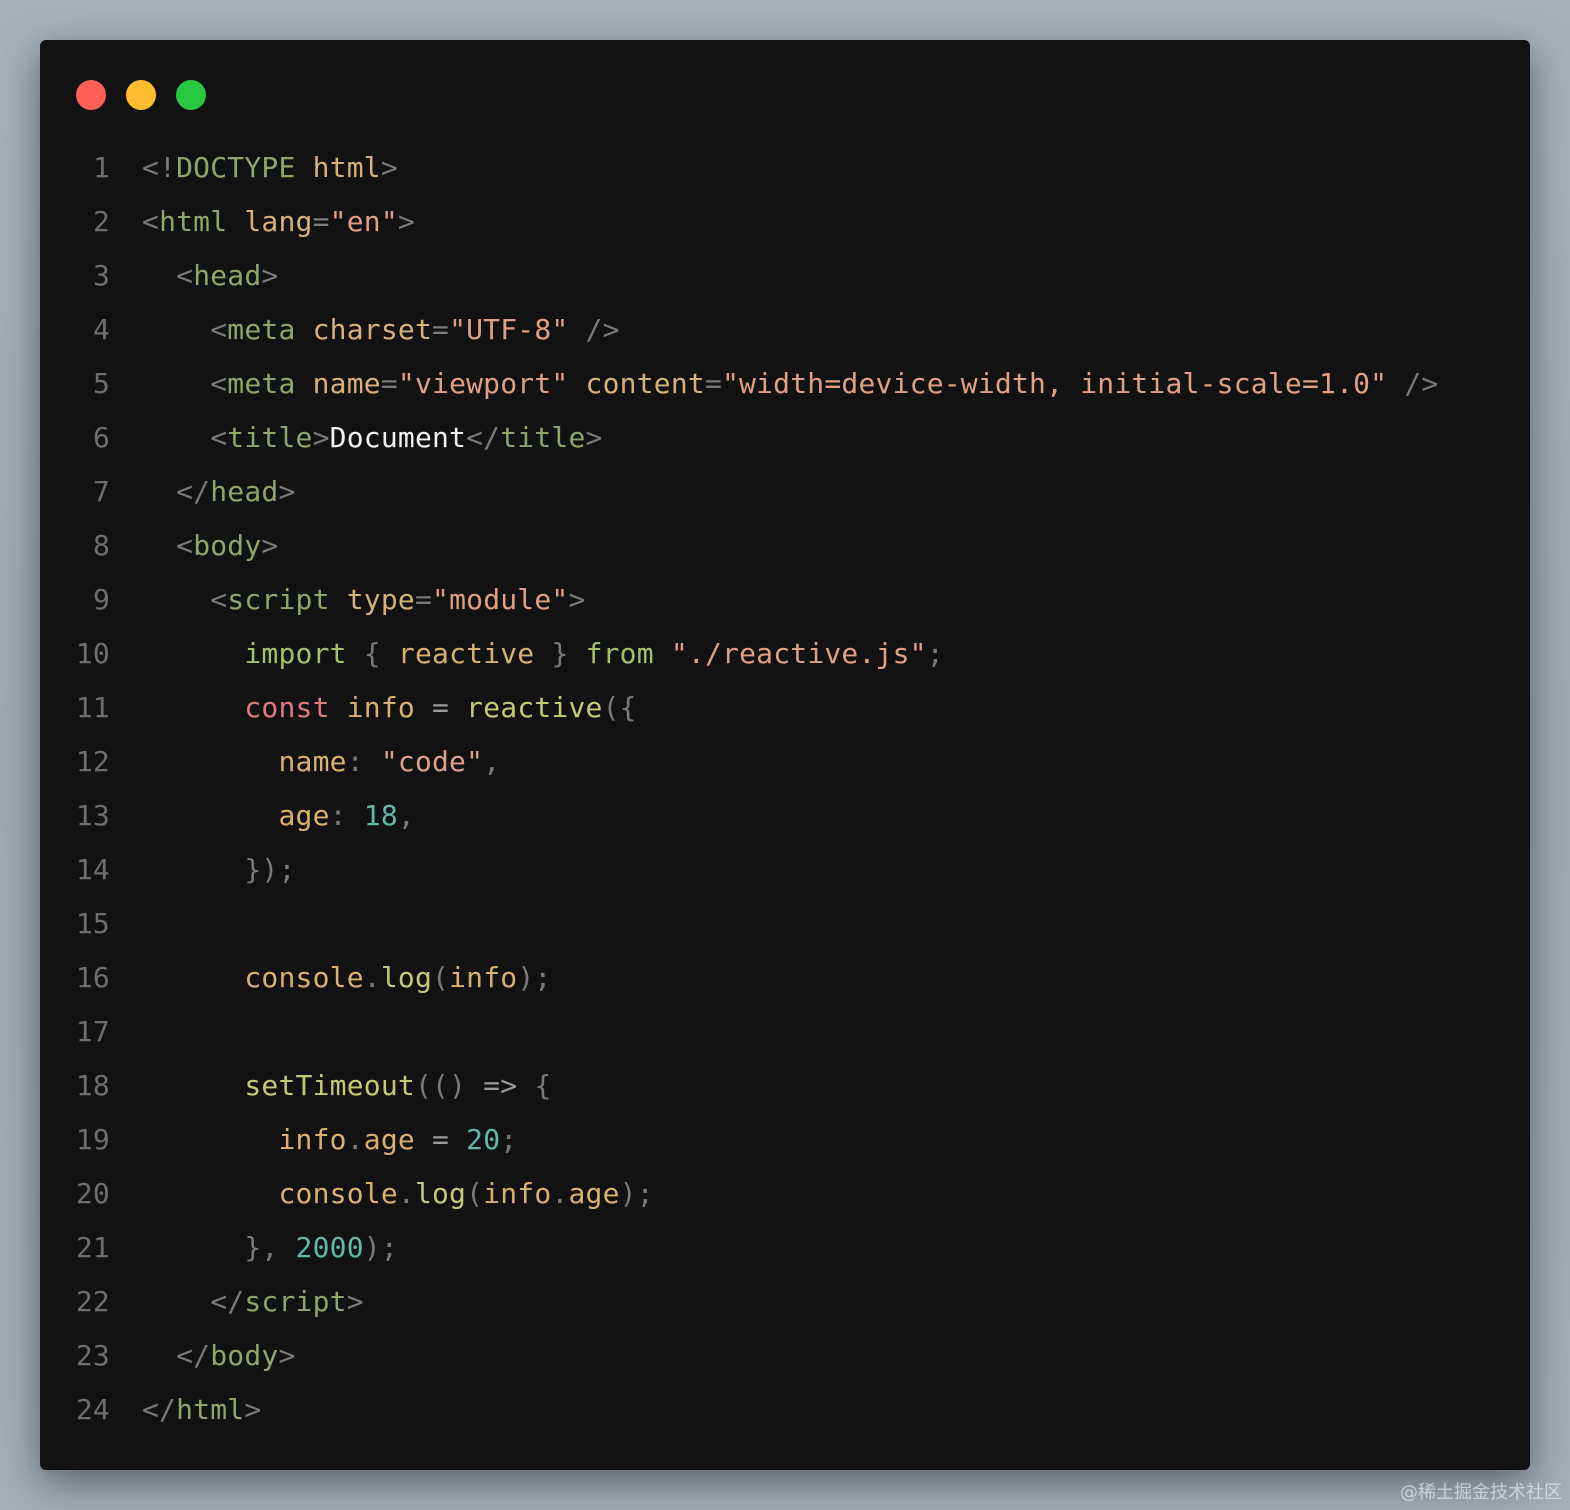  Describe the element at coordinates (92, 1085) in the screenshot. I see `line-number: 18` at that location.